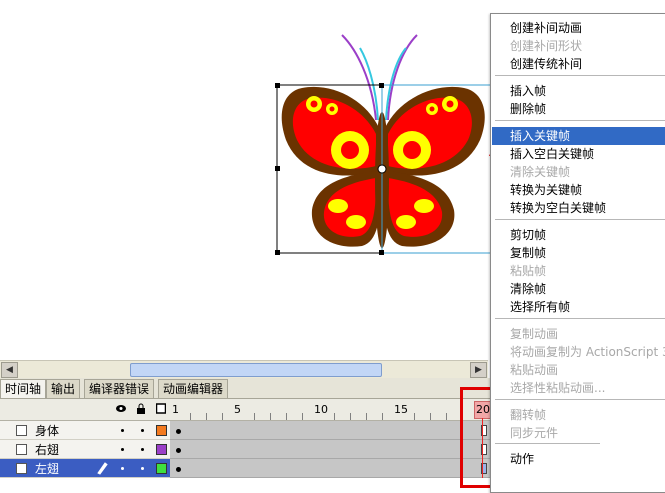 The width and height of the screenshot is (665, 493). Describe the element at coordinates (141, 408) in the screenshot. I see `lock-icon` at that location.